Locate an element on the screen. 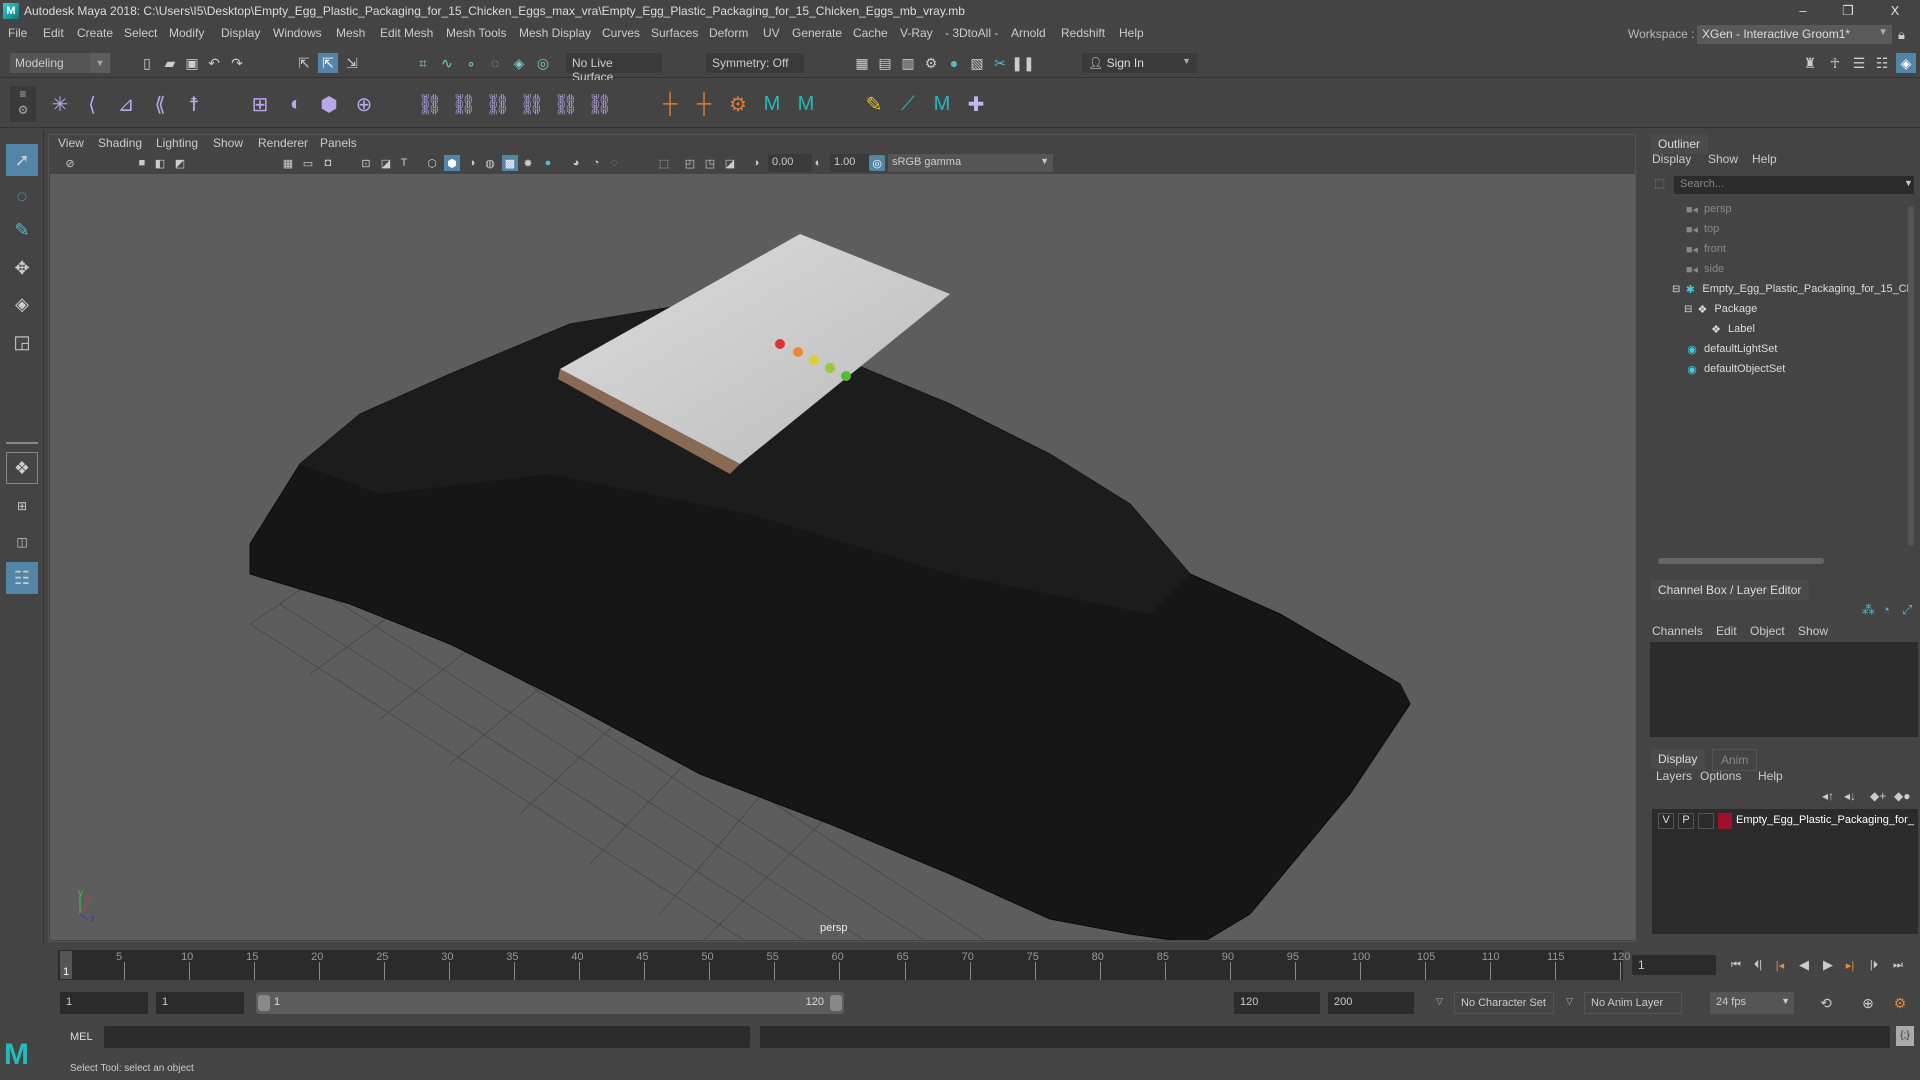 The width and height of the screenshot is (1920, 1080). use-all-lights-icon: ▩ is located at coordinates (510, 163).